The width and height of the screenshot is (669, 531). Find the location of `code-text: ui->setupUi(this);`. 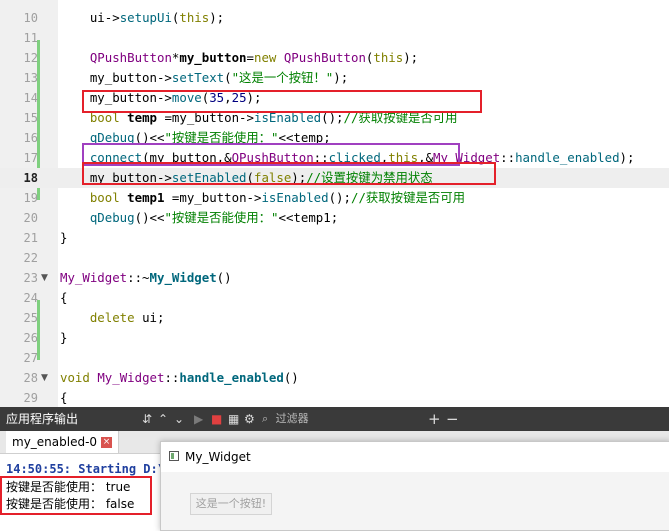

code-text: ui->setupUi(this); is located at coordinates (142, 18).